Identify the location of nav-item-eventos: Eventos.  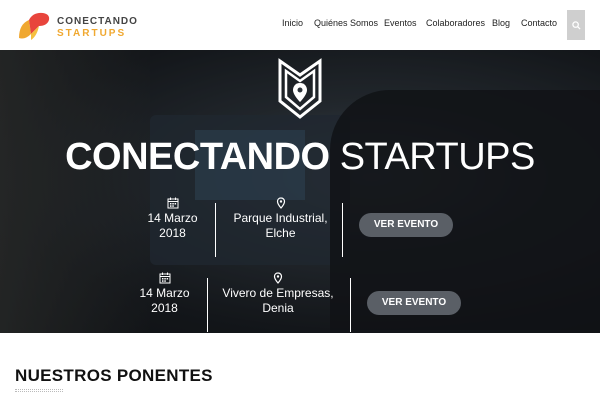
(400, 23).